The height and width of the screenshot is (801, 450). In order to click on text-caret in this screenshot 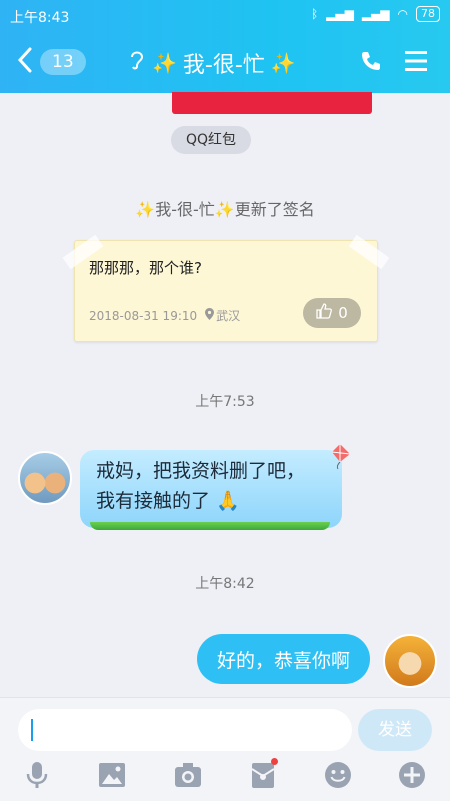, I will do `click(32, 730)`.